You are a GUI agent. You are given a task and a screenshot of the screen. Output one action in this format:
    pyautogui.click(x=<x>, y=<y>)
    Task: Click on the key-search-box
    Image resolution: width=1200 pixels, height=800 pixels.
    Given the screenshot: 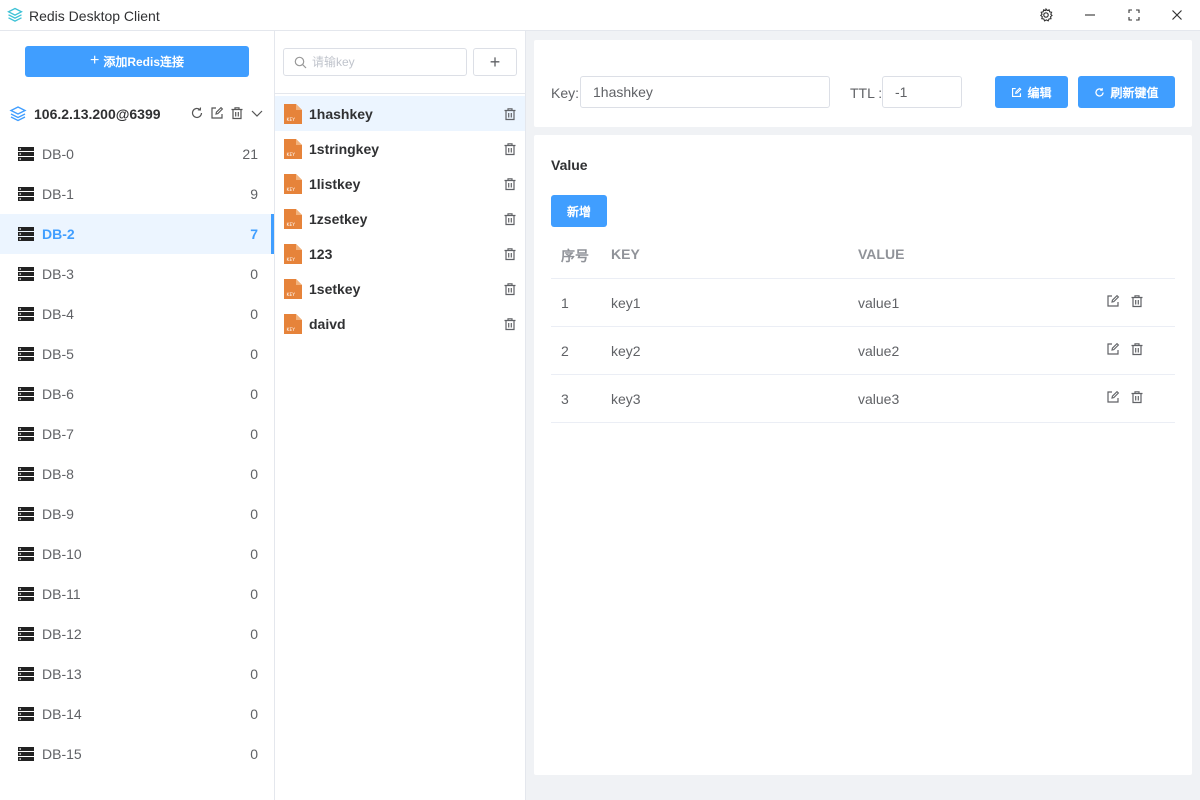 What is the action you would take?
    pyautogui.click(x=375, y=62)
    